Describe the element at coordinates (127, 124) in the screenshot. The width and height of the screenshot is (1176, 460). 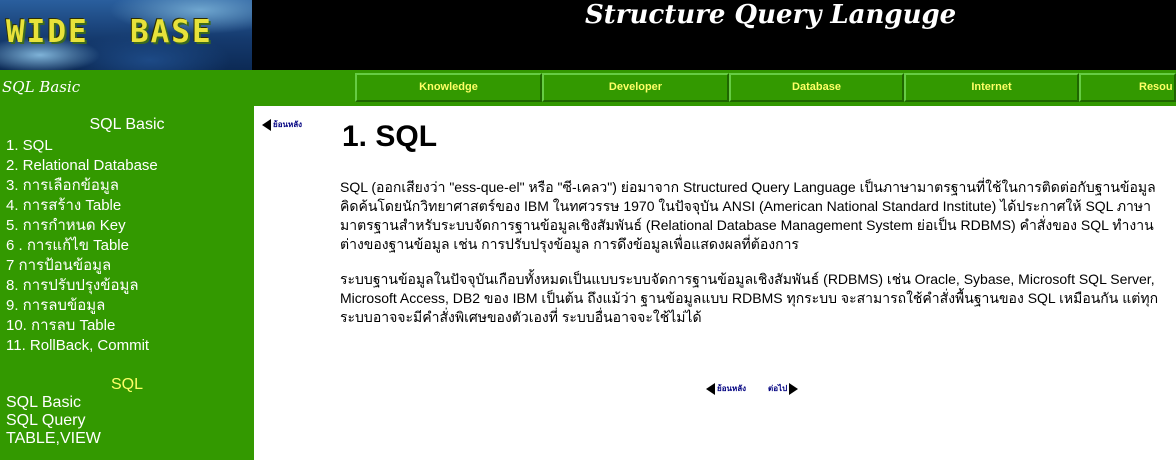
I see `sidebar-heading: SQL Basic` at that location.